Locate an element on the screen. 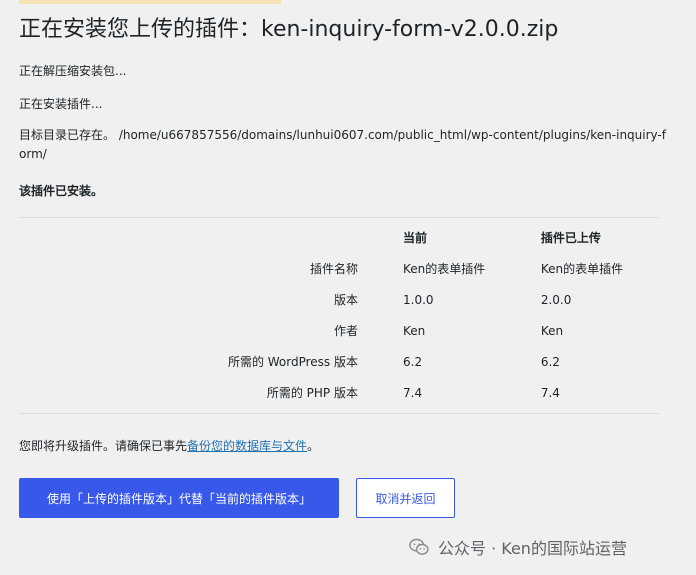 The height and width of the screenshot is (575, 696). table-row: 所需的 WordPress 版本 6.2 6.2 is located at coordinates (339, 361).